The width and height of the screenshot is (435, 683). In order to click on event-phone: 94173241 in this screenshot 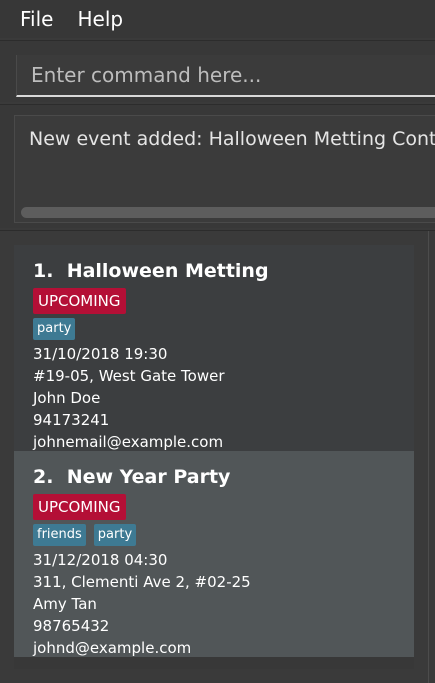, I will do `click(71, 420)`.